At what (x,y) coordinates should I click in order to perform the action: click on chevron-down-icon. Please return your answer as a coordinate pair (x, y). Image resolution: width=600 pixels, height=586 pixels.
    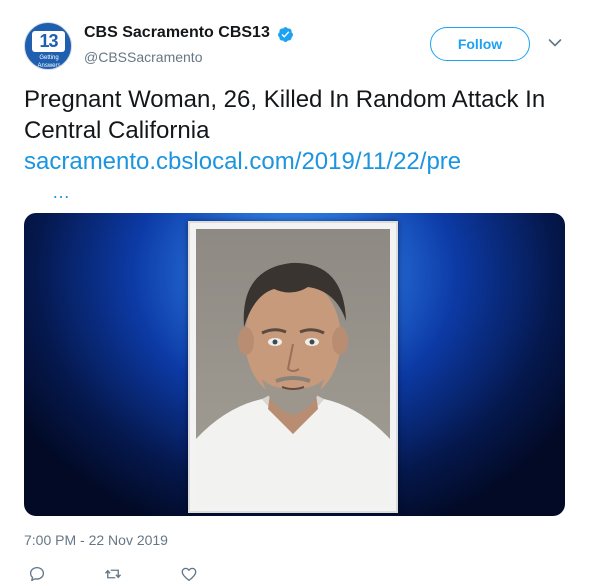
    Looking at the image, I should click on (555, 43).